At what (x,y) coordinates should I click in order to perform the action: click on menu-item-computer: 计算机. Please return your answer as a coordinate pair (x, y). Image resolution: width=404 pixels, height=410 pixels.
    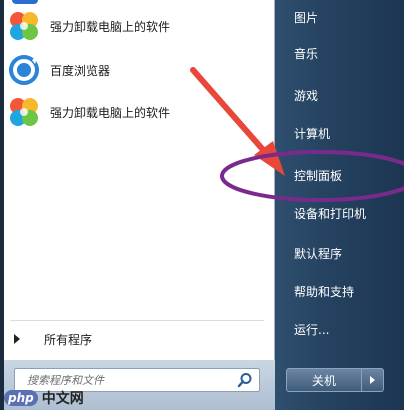
    Looking at the image, I should click on (338, 133).